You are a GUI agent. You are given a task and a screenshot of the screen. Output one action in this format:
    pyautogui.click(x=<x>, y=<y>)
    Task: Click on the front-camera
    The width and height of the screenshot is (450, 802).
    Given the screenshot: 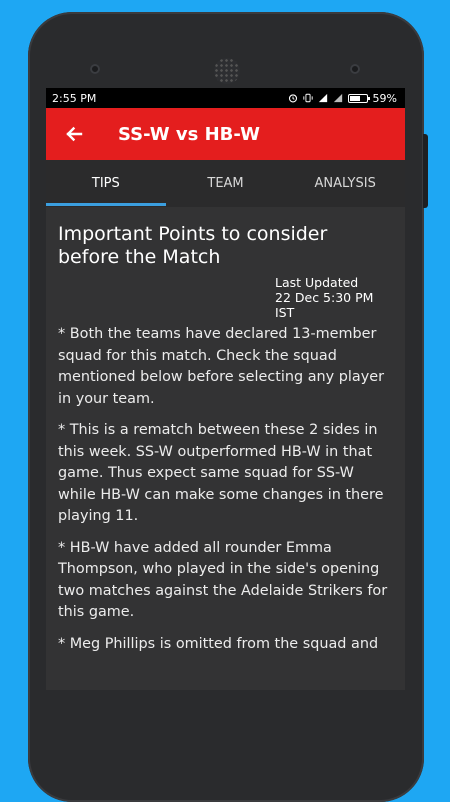 What is the action you would take?
    pyautogui.click(x=95, y=69)
    